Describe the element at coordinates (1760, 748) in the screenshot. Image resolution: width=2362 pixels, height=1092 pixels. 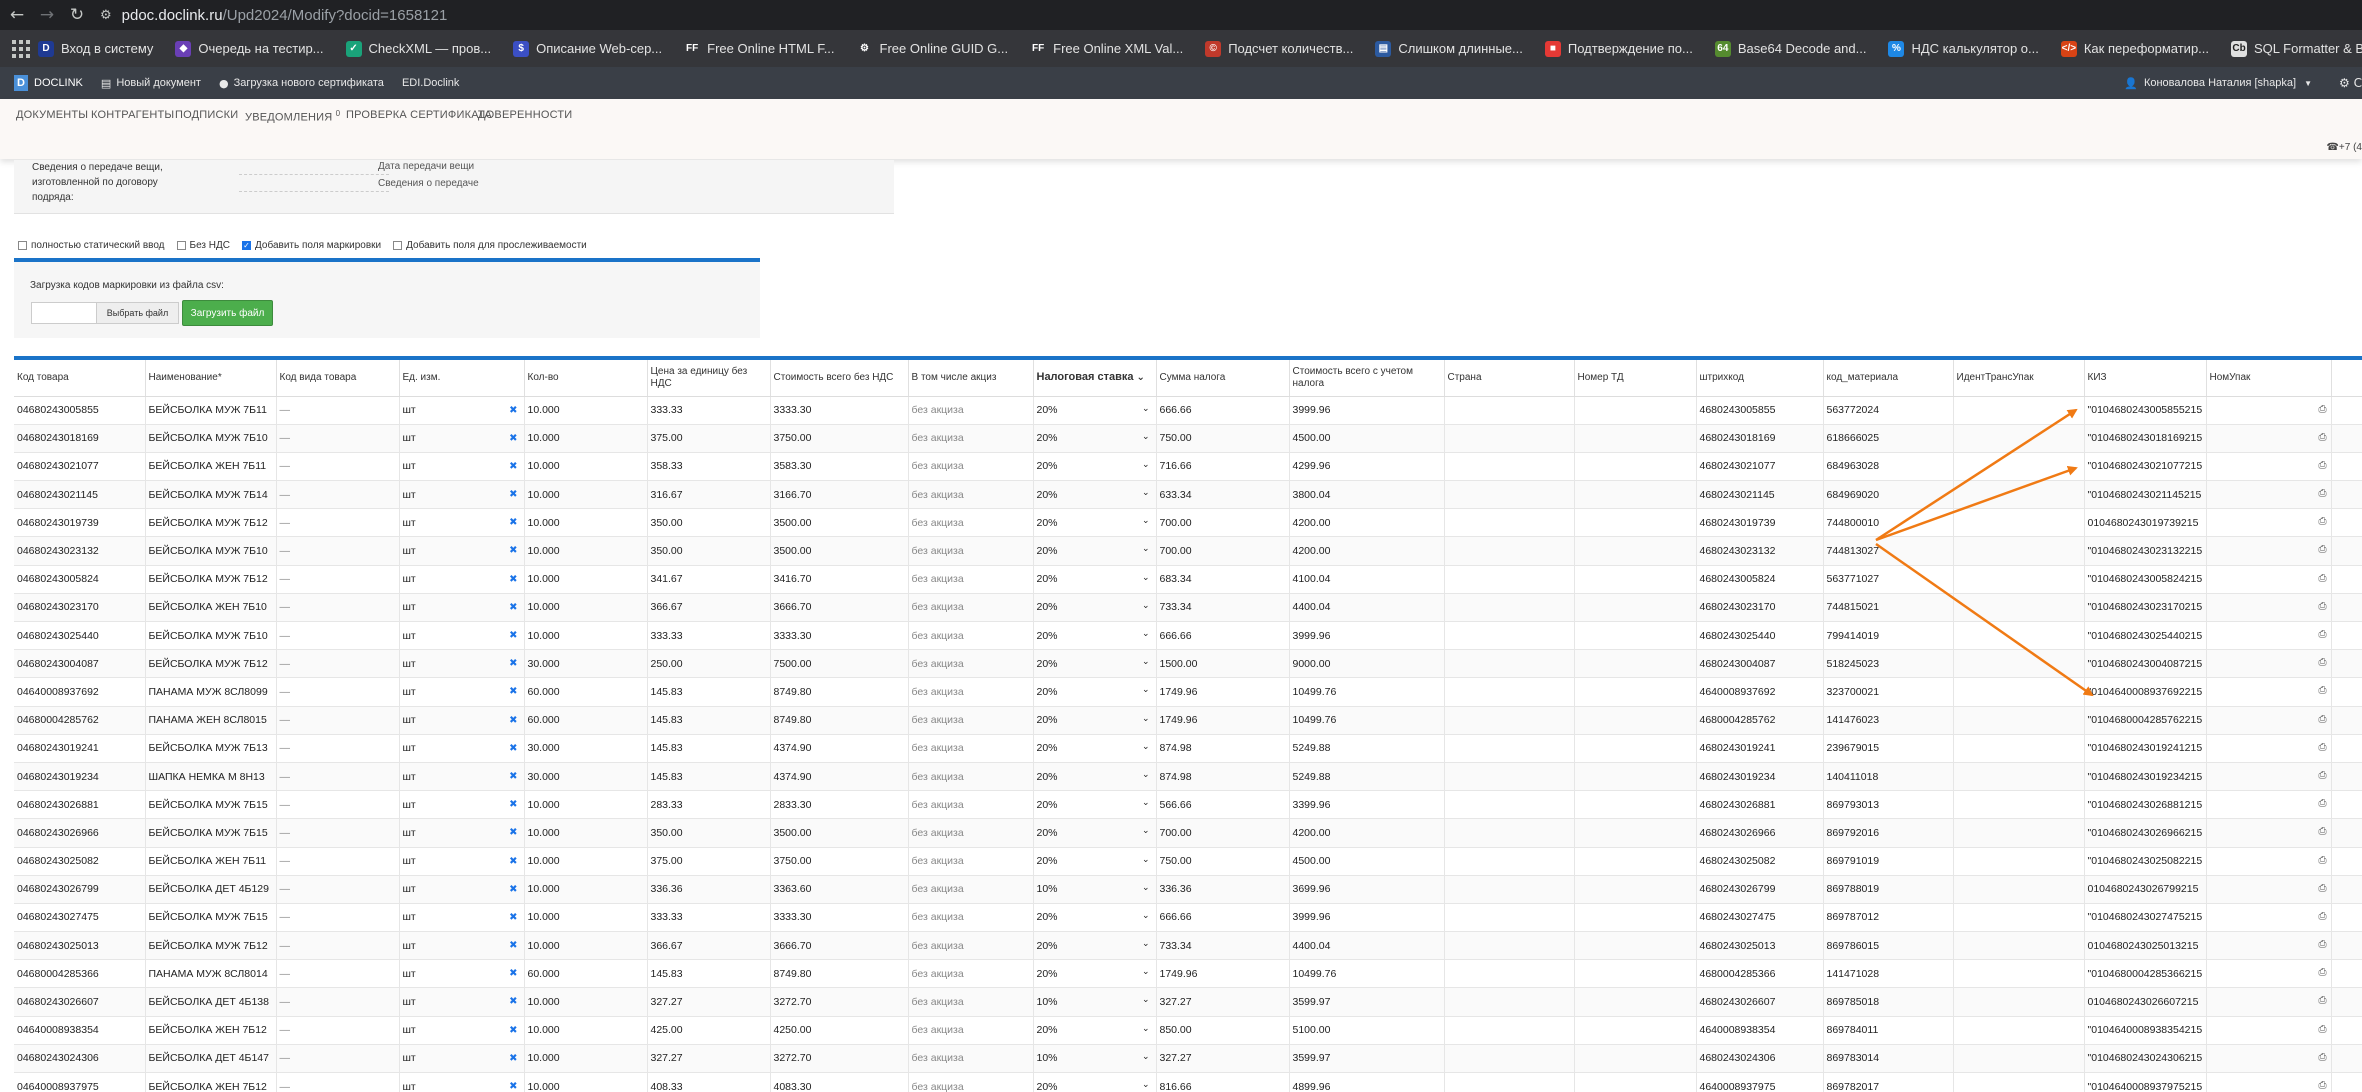
I see `table-cell: 4680243019241` at that location.